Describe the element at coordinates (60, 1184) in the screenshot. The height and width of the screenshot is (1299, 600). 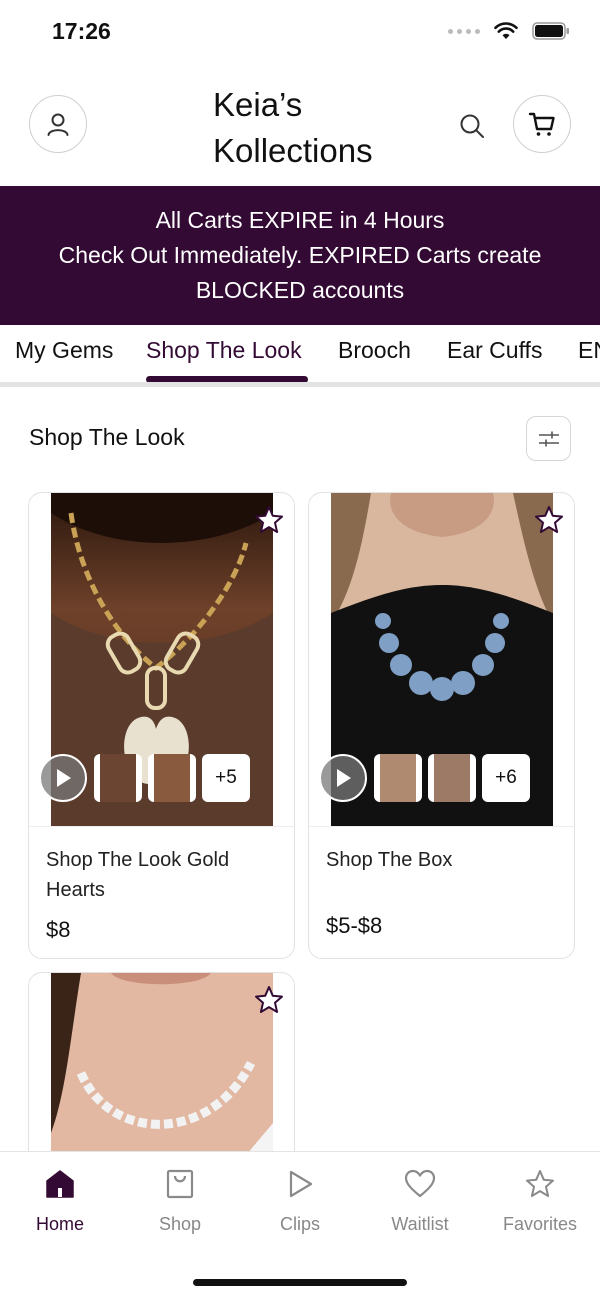
I see `home-icon` at that location.